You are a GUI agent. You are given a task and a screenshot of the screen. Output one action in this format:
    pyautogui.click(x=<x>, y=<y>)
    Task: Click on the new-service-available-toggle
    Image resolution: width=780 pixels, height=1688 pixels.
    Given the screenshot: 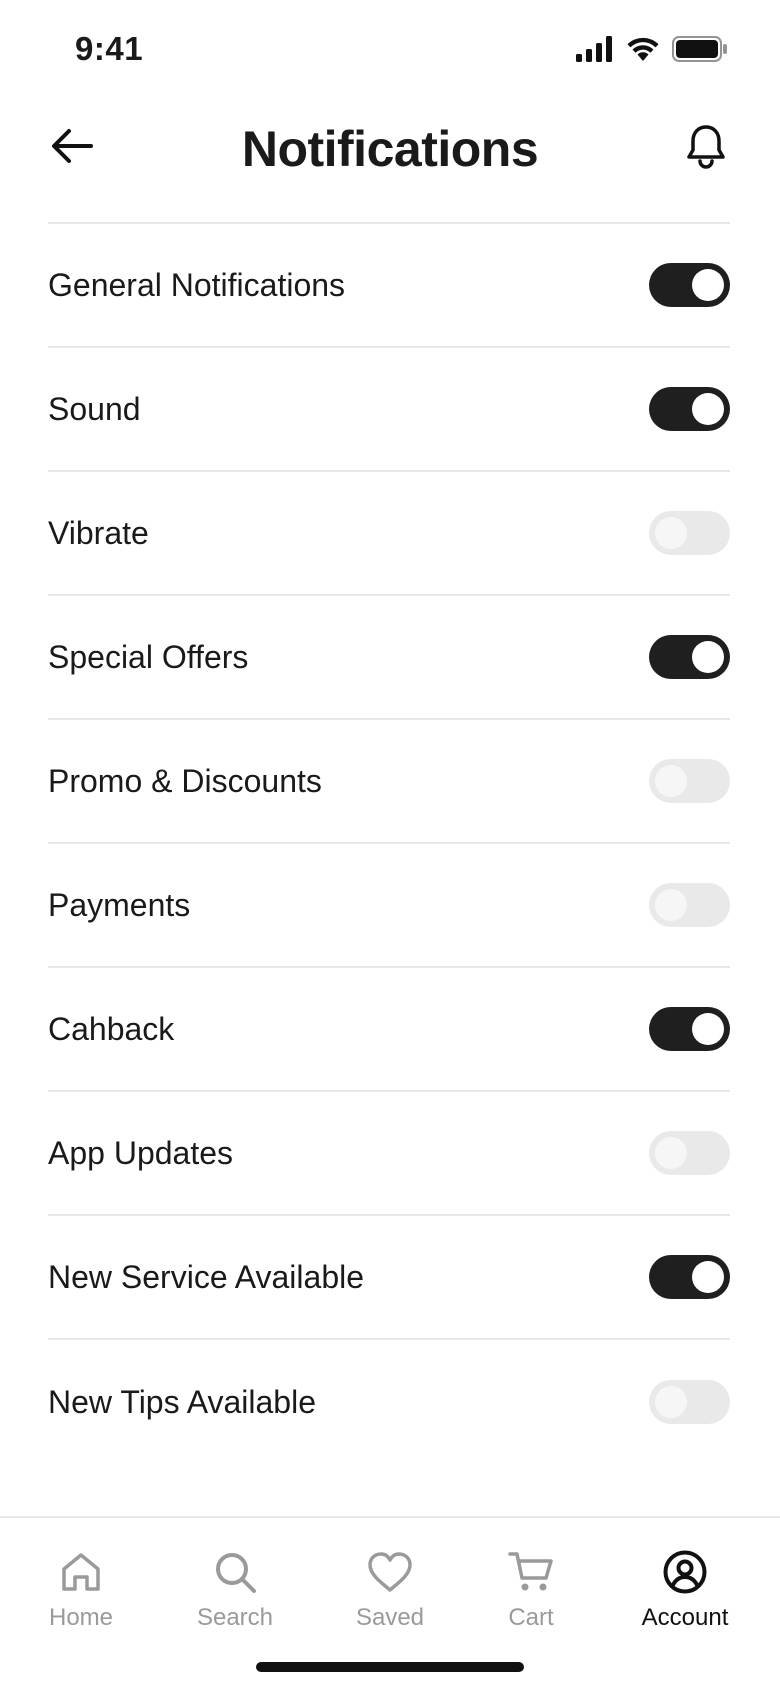 What is the action you would take?
    pyautogui.click(x=689, y=1277)
    